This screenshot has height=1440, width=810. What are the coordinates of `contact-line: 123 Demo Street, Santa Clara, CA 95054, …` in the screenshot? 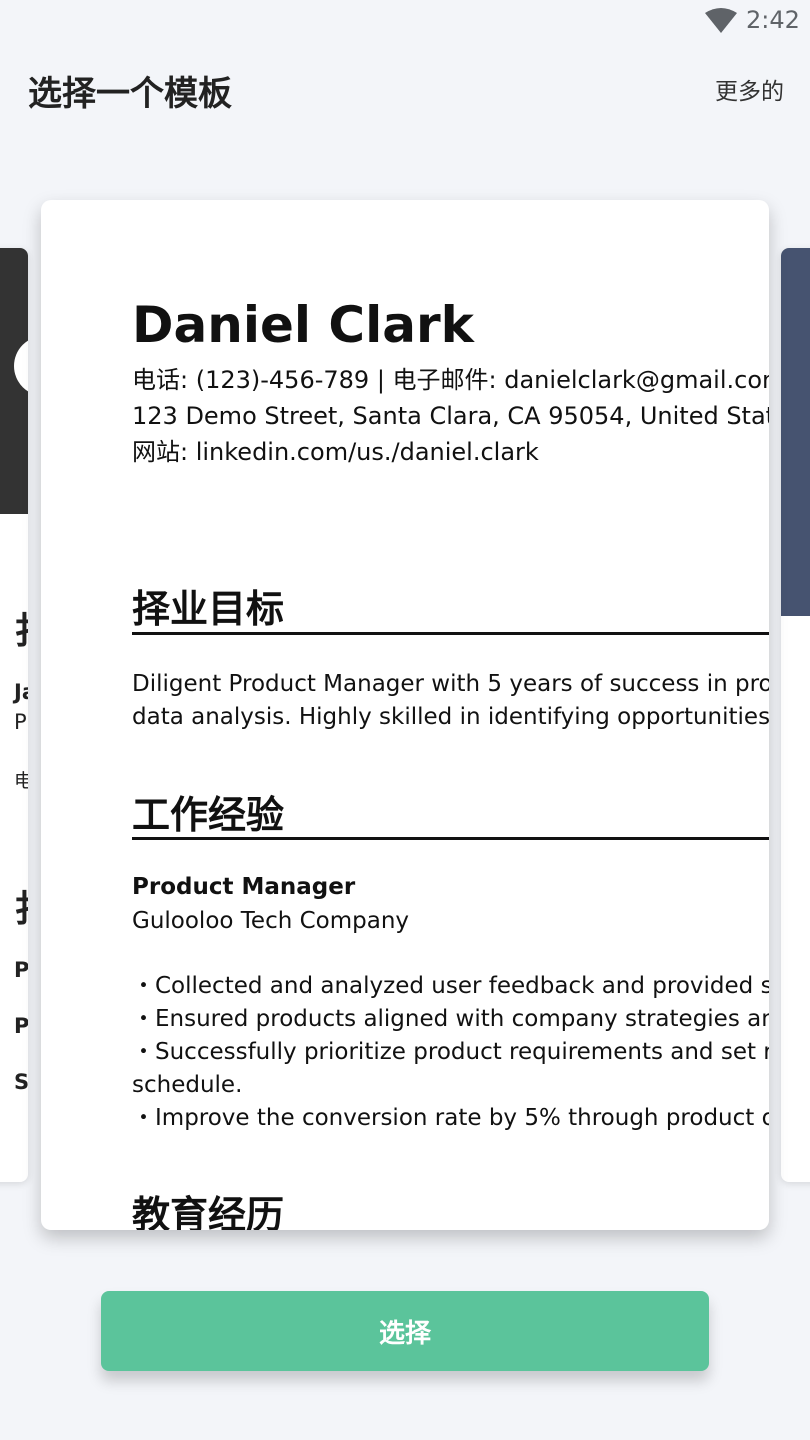 It's located at (450, 416).